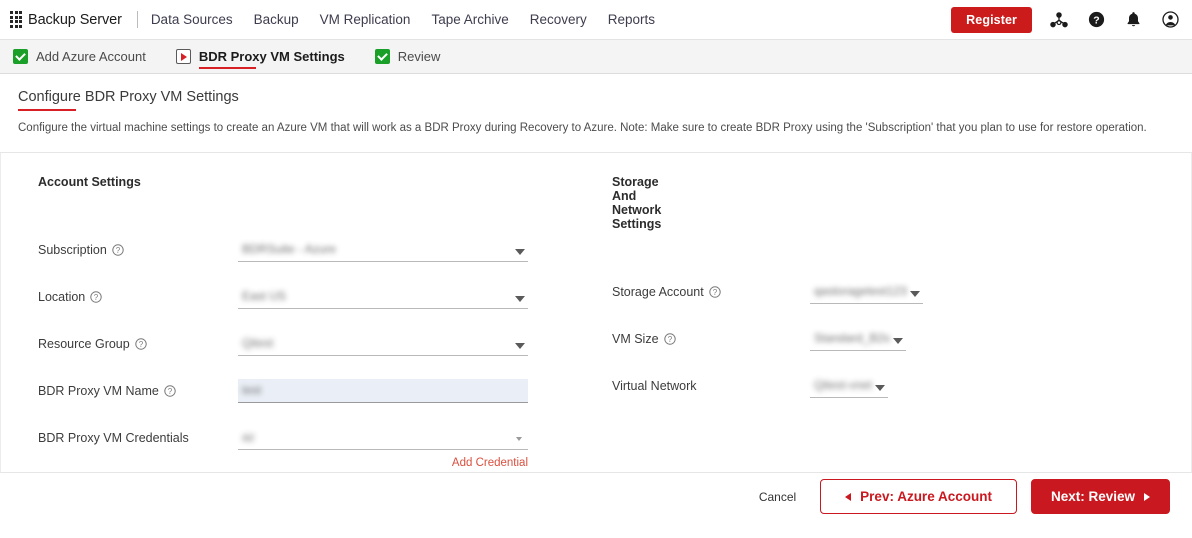  I want to click on field-value: Qitest, so click(258, 343).